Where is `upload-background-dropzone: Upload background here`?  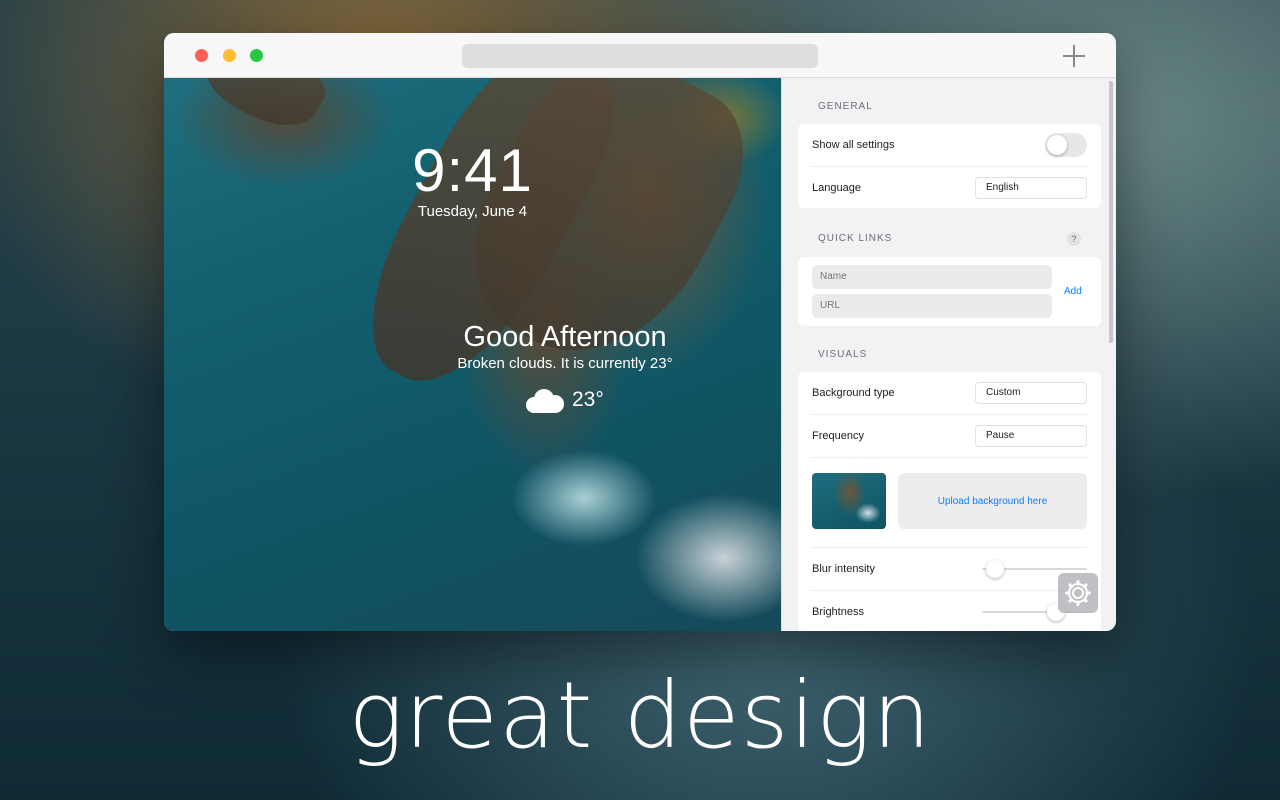 upload-background-dropzone: Upload background here is located at coordinates (992, 501).